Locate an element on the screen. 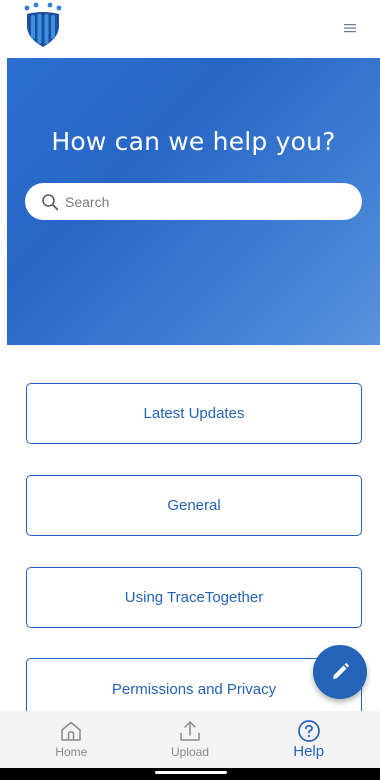  category-label: Latest Updates is located at coordinates (194, 413).